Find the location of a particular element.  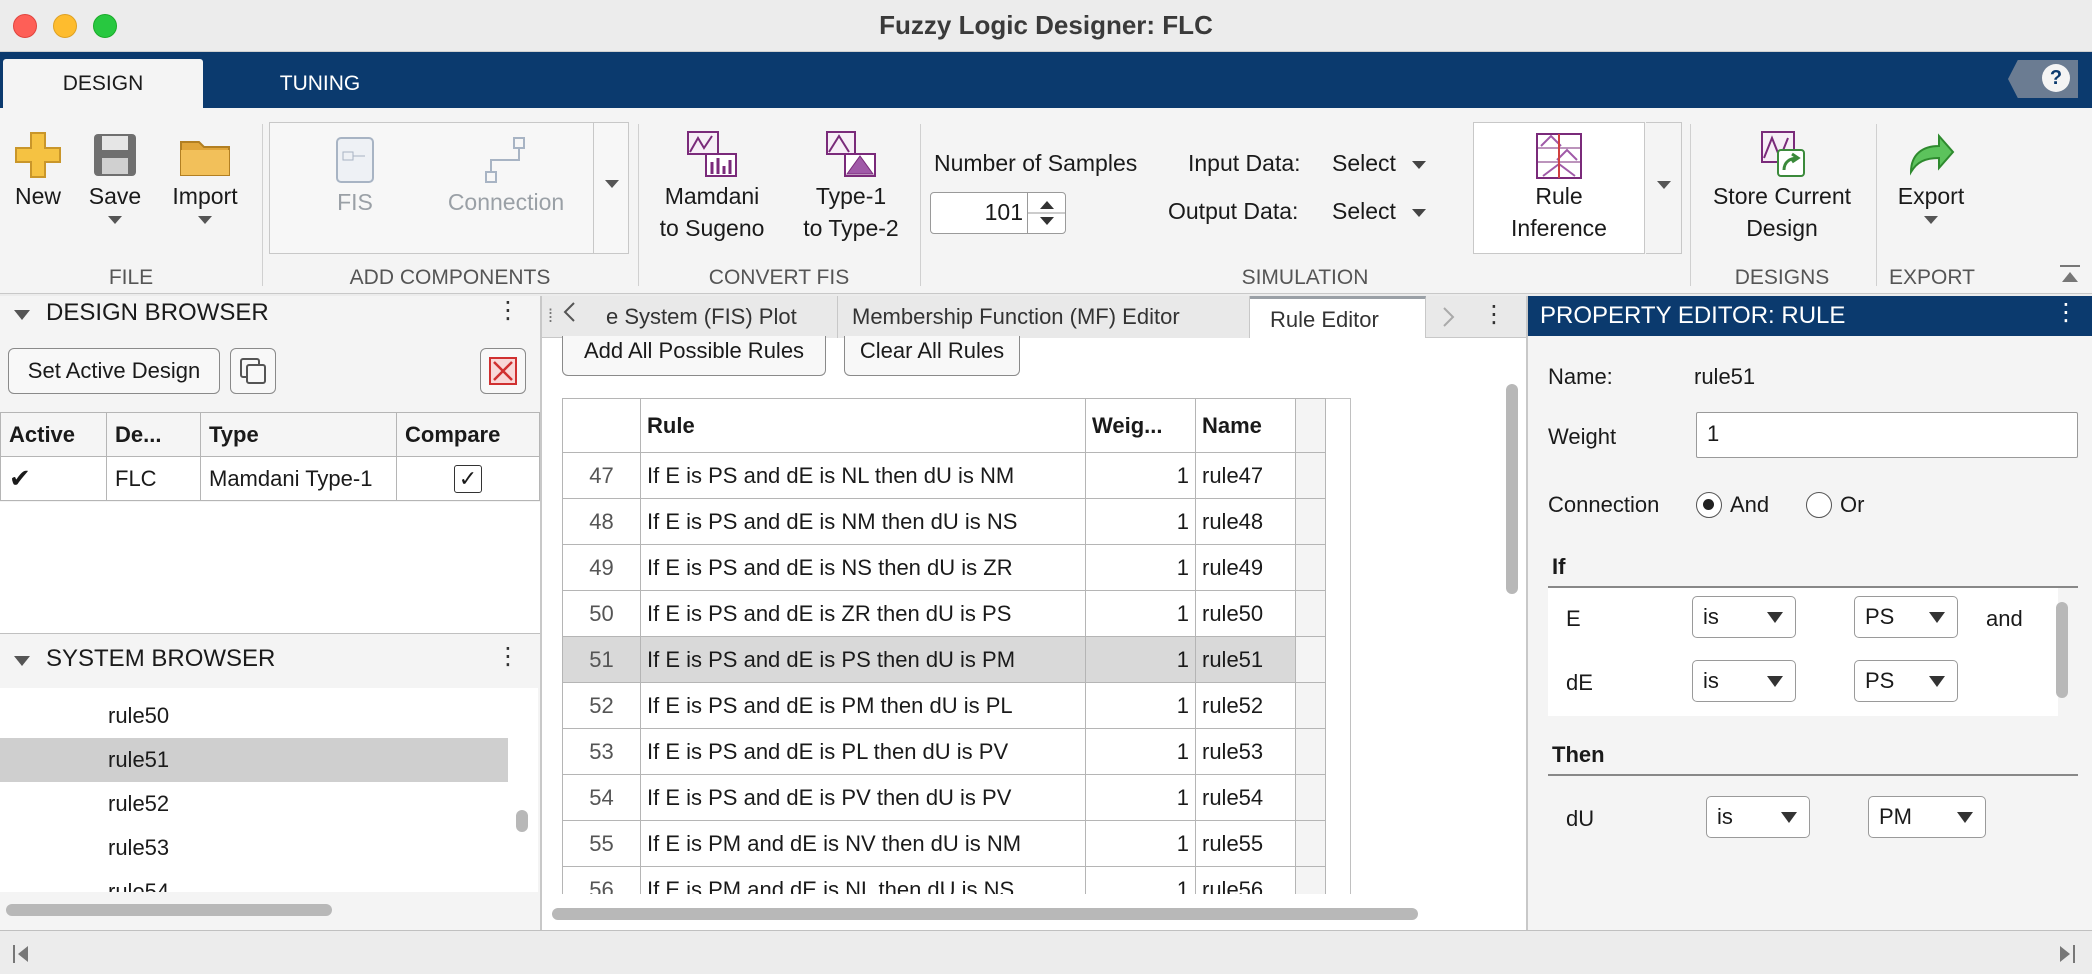

chevron-down-icon is located at coordinates (1789, 817).